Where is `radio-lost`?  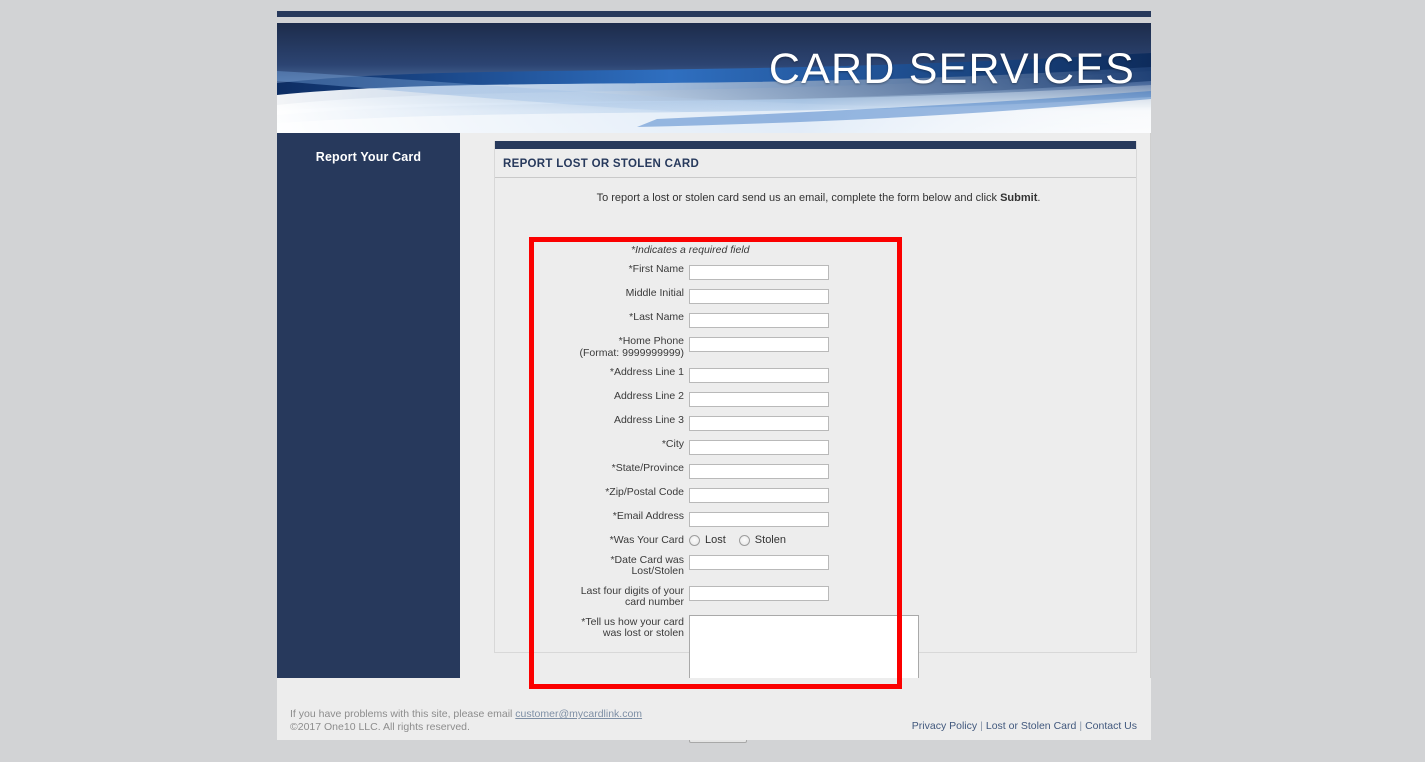 radio-lost is located at coordinates (694, 540).